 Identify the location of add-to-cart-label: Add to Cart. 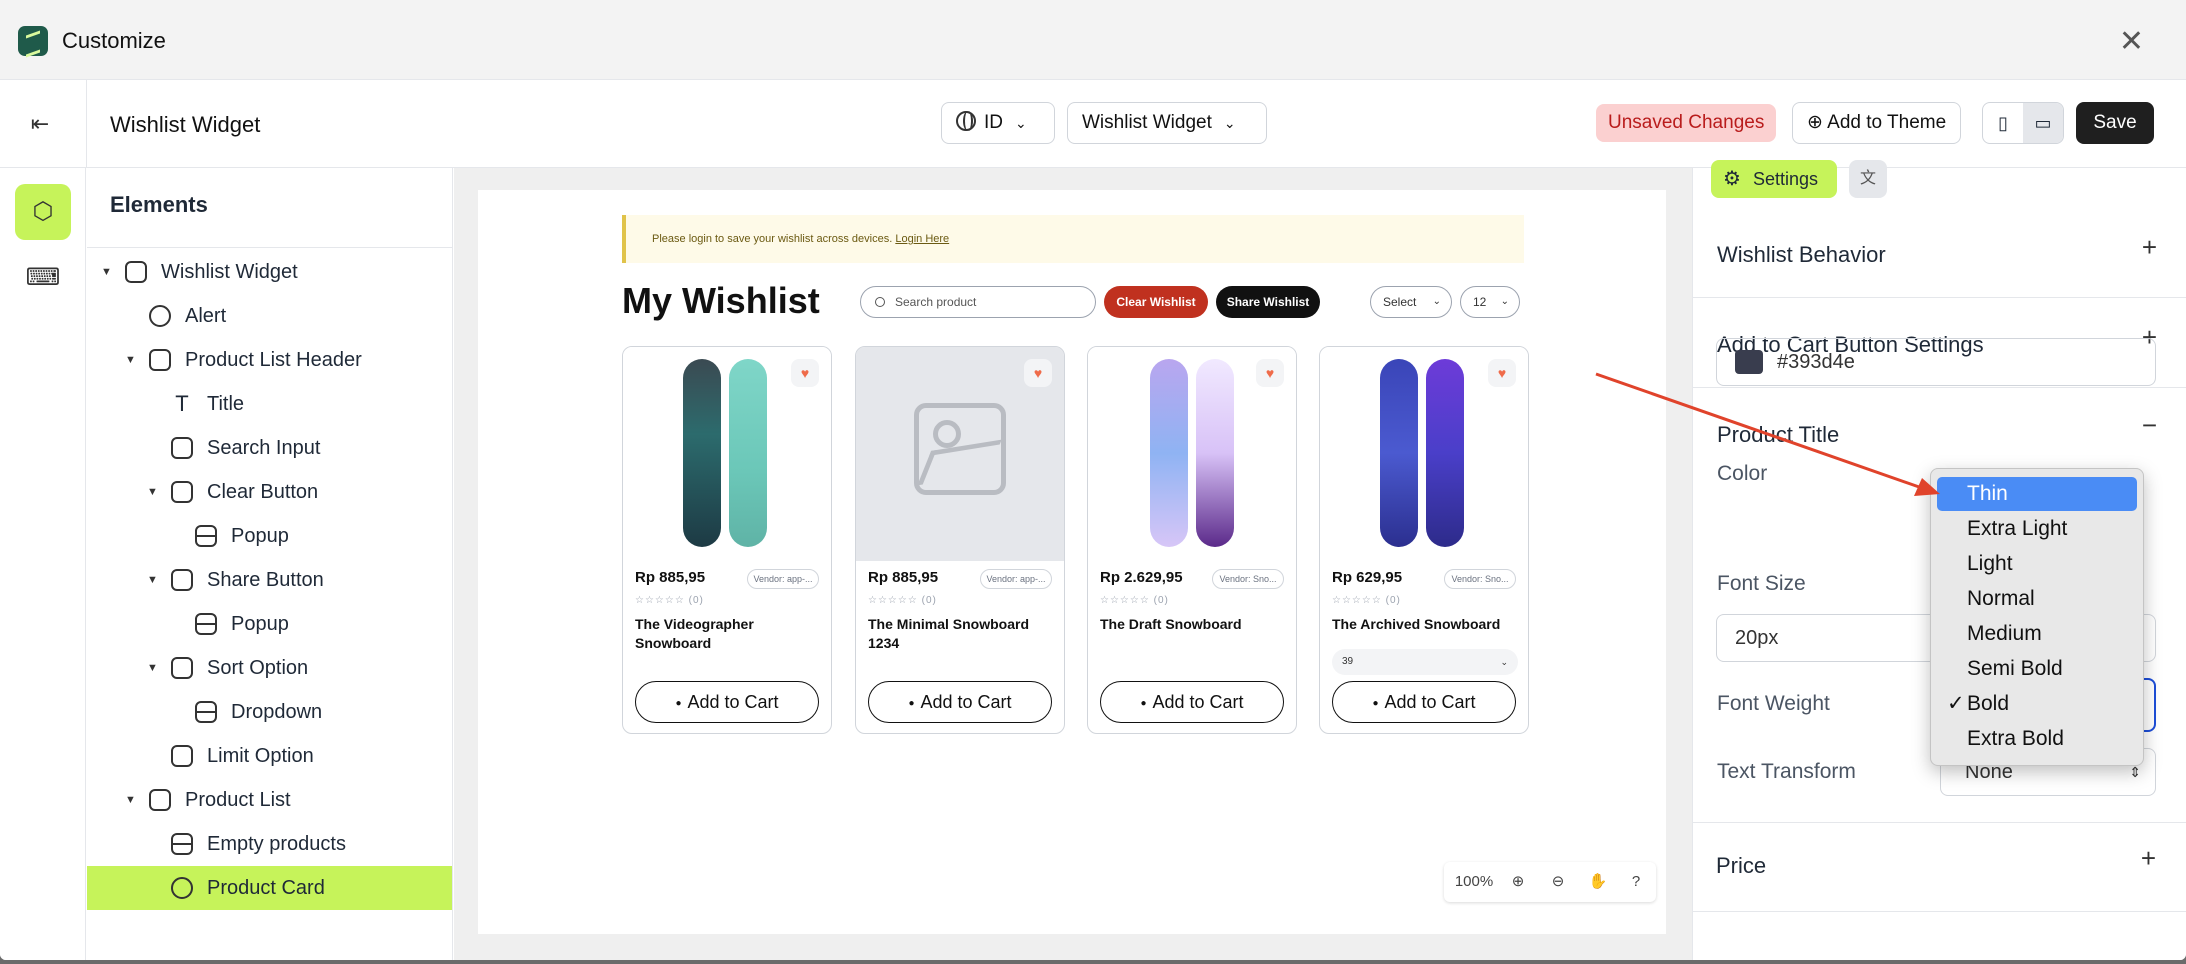
(1198, 702).